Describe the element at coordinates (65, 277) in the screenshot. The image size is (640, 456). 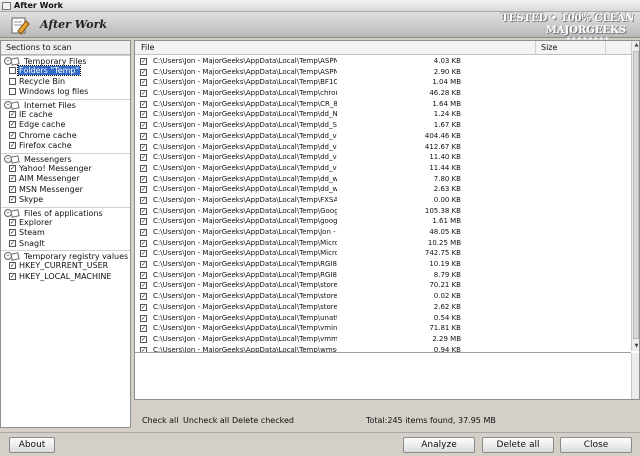
I see `section-item: ✓ HKEY_LOCAL_MACHINE` at that location.